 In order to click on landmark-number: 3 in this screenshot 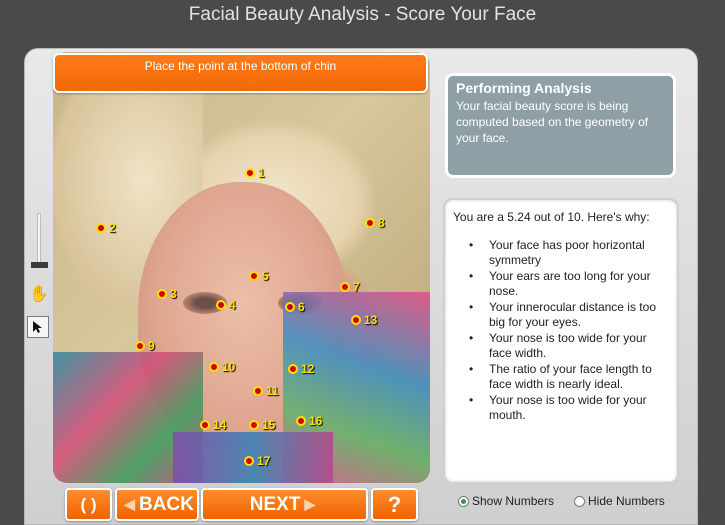, I will do `click(173, 294)`.